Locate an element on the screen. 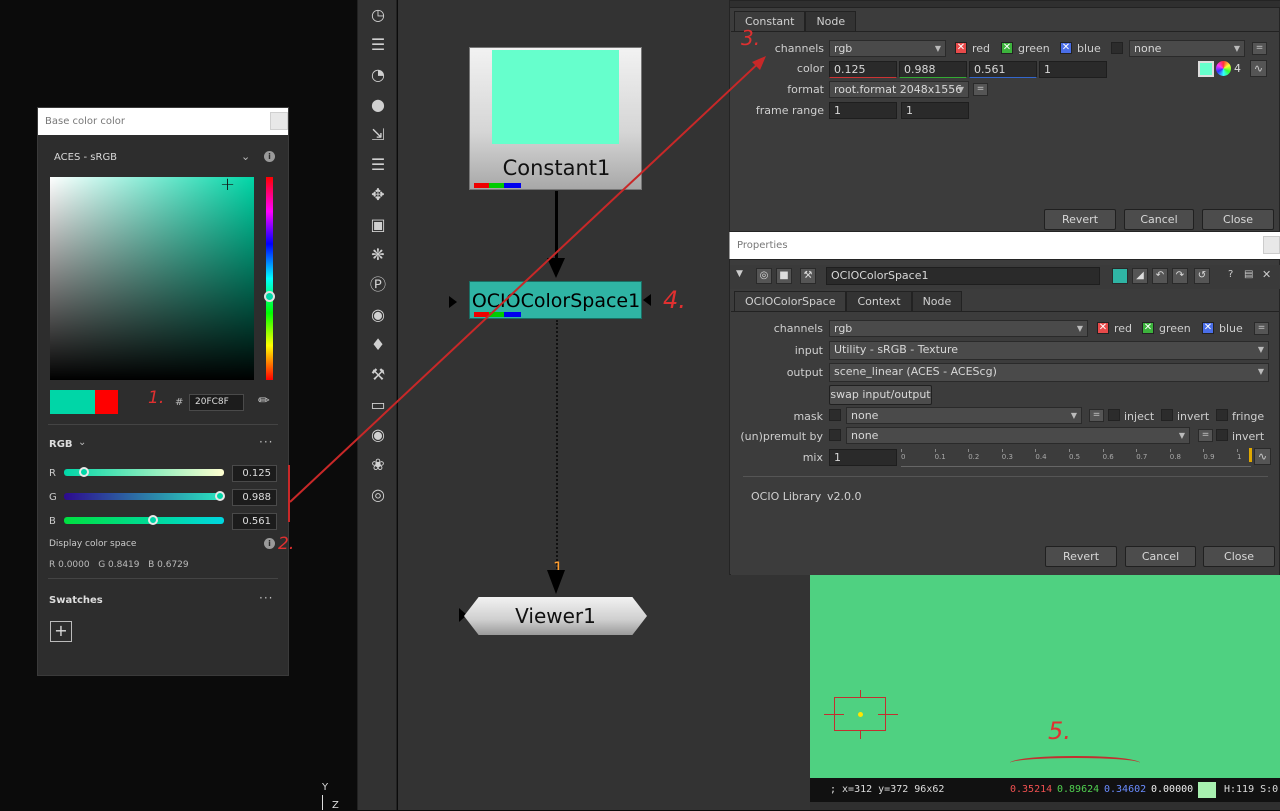 This screenshot has height=811, width=1280. particles-icon: ❋ is located at coordinates (378, 255).